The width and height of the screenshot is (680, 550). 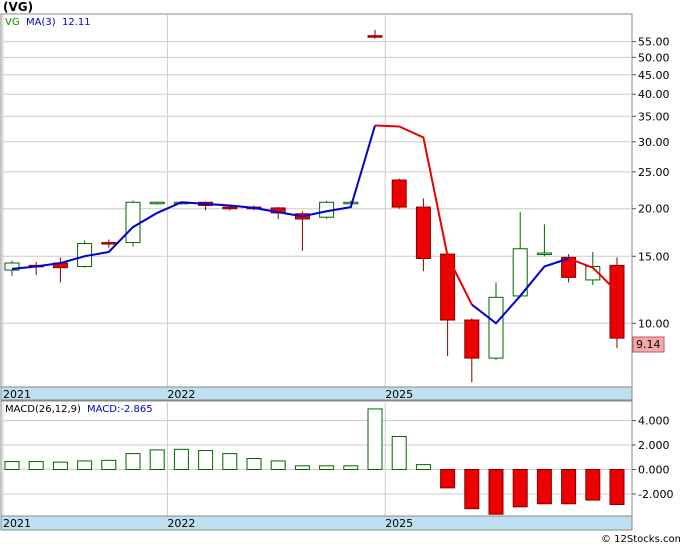 I want to click on macd-x-tick-label: 2021, so click(x=17, y=523).